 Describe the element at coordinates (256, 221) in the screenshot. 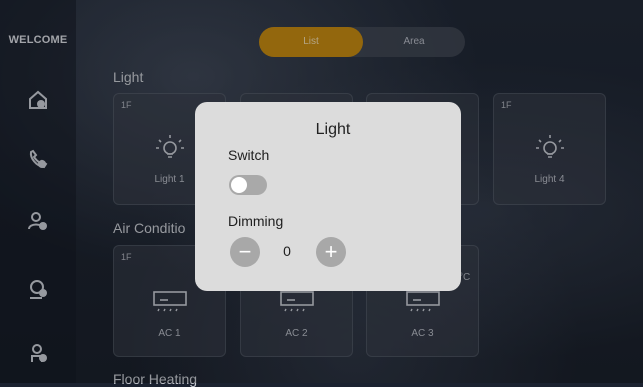

I see `dimming-label: Dimming` at that location.